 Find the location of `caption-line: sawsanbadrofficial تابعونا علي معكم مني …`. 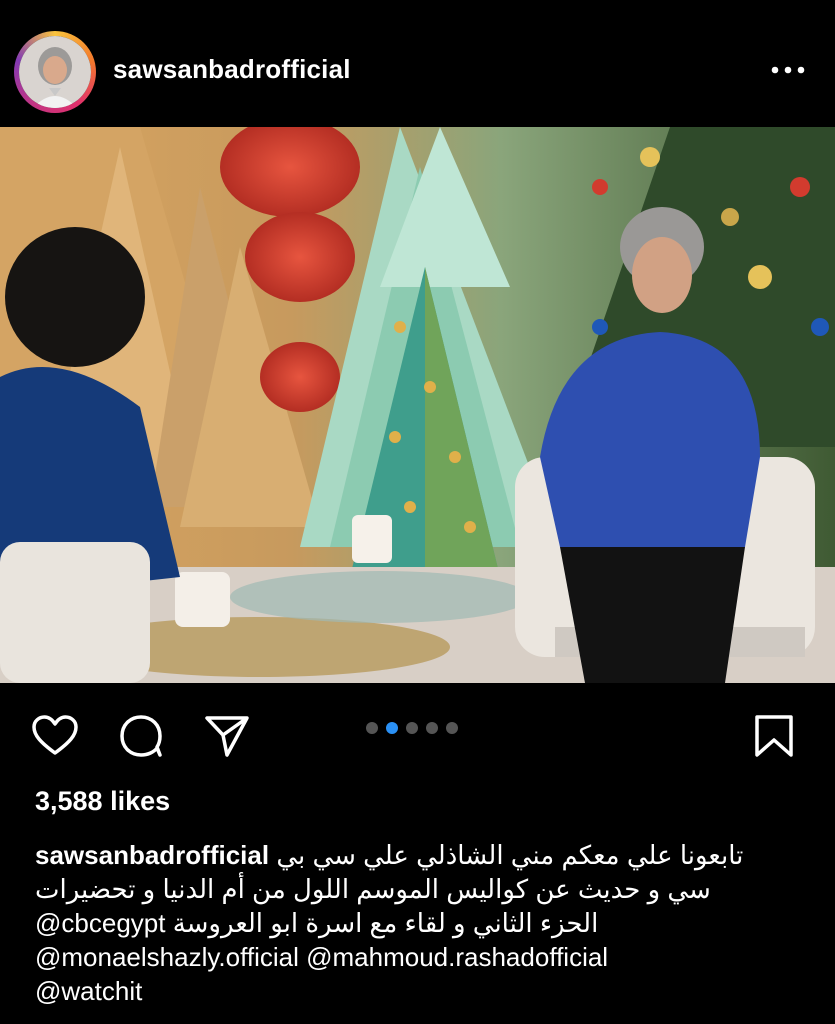

caption-line: sawsanbadrofficial تابعونا علي معكم مني … is located at coordinates (420, 855).